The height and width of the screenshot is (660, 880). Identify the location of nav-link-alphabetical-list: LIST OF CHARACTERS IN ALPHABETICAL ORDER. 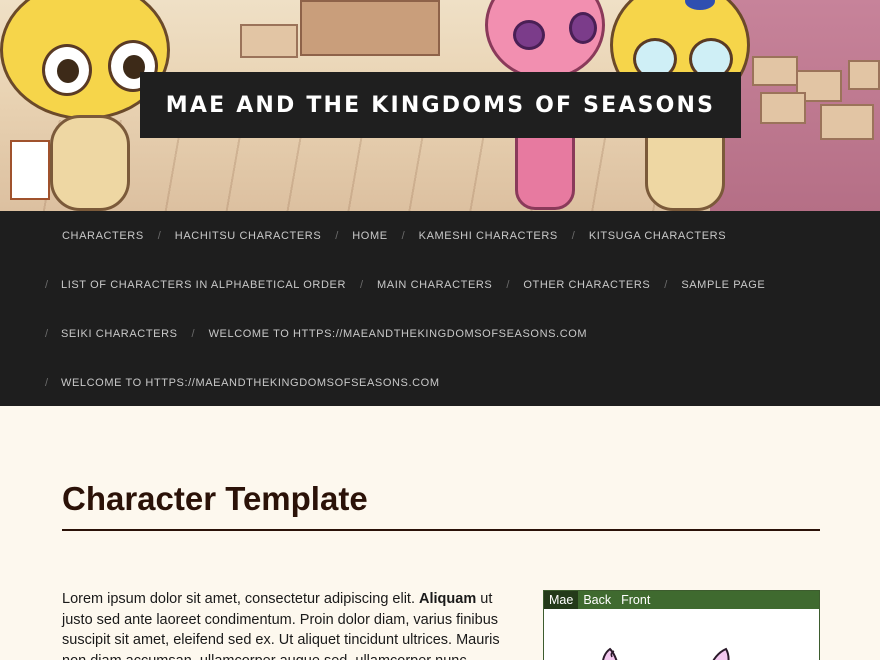
(203, 285).